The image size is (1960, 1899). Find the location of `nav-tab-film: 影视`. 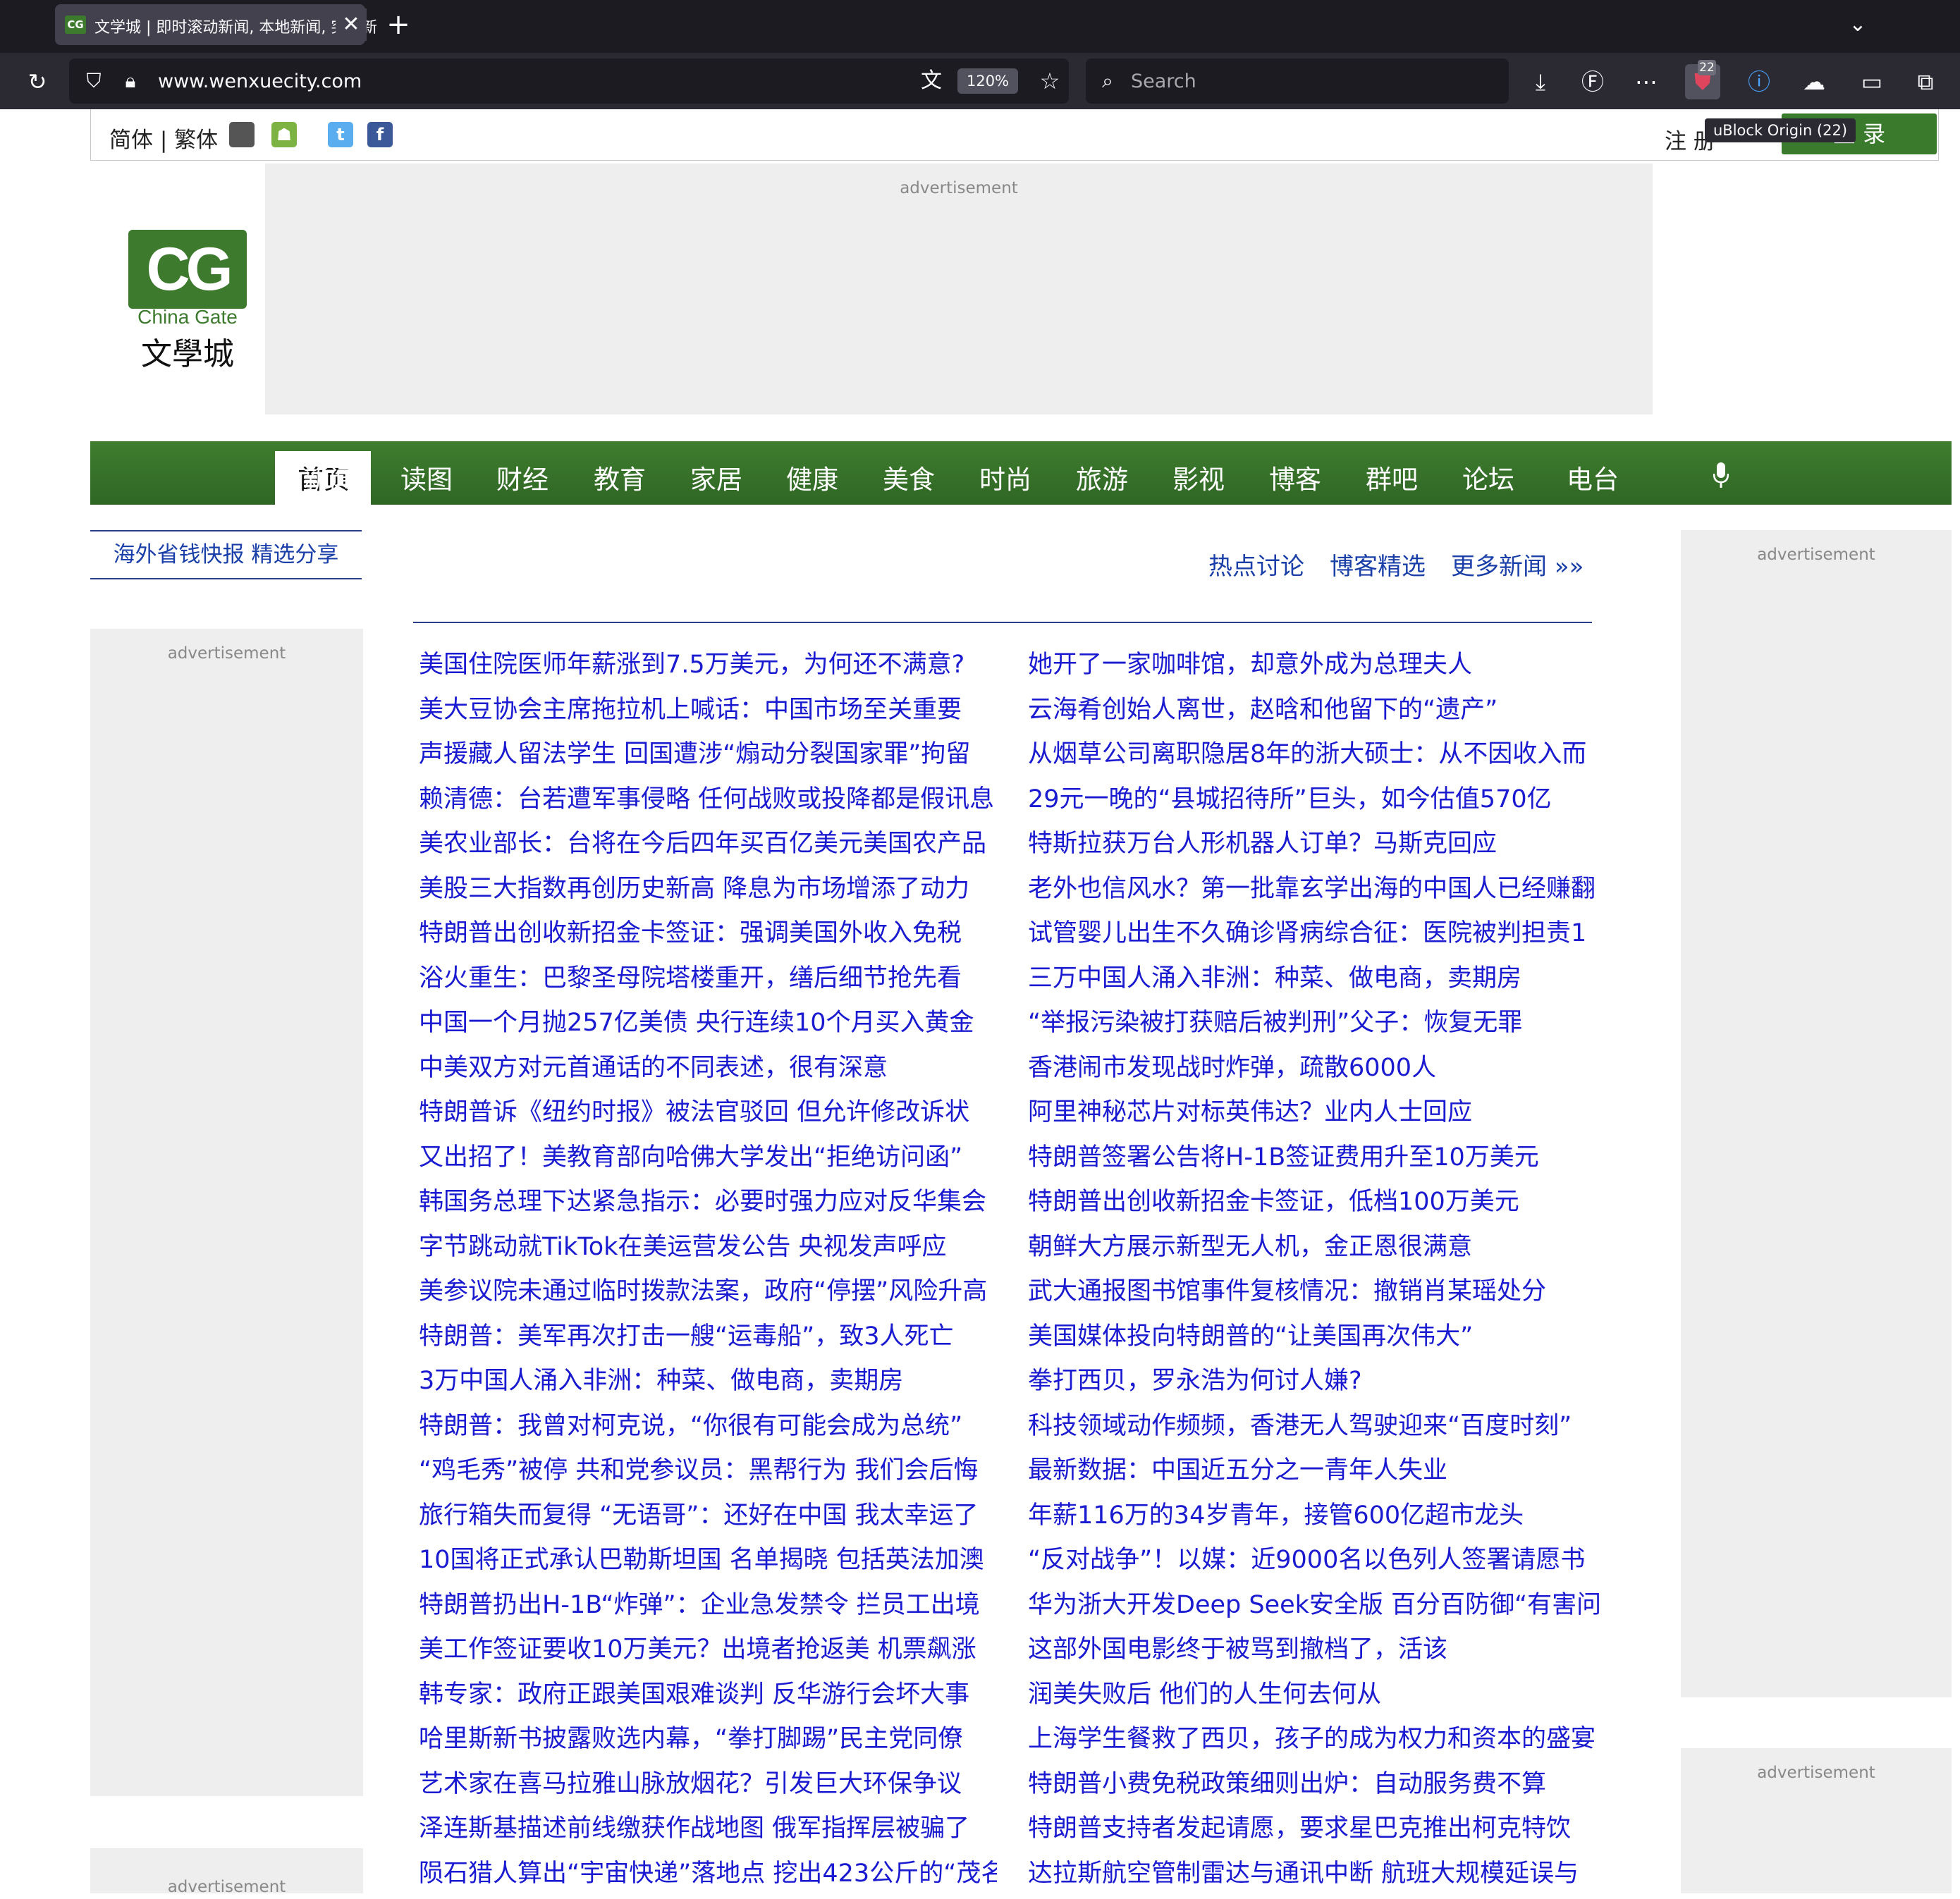

nav-tab-film: 影视 is located at coordinates (1198, 477).